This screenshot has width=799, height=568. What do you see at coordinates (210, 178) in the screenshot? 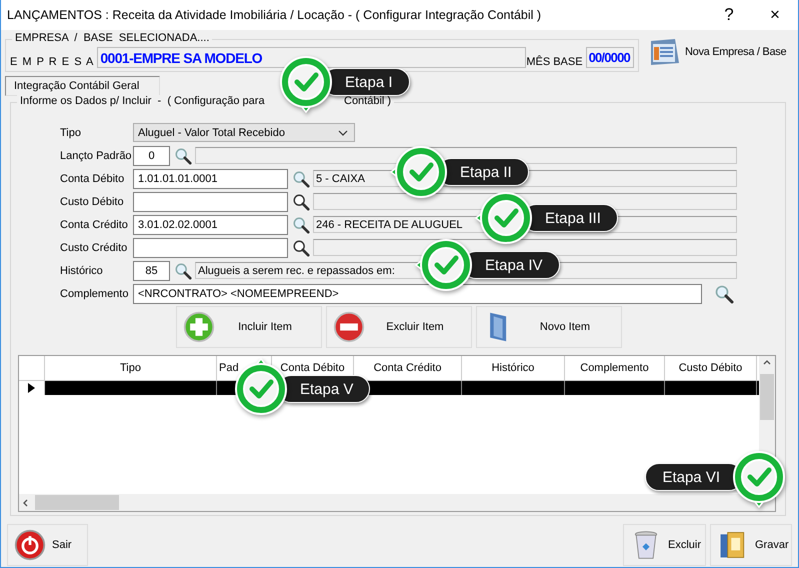
I see `input-field: 1.01.01.01.0001` at bounding box center [210, 178].